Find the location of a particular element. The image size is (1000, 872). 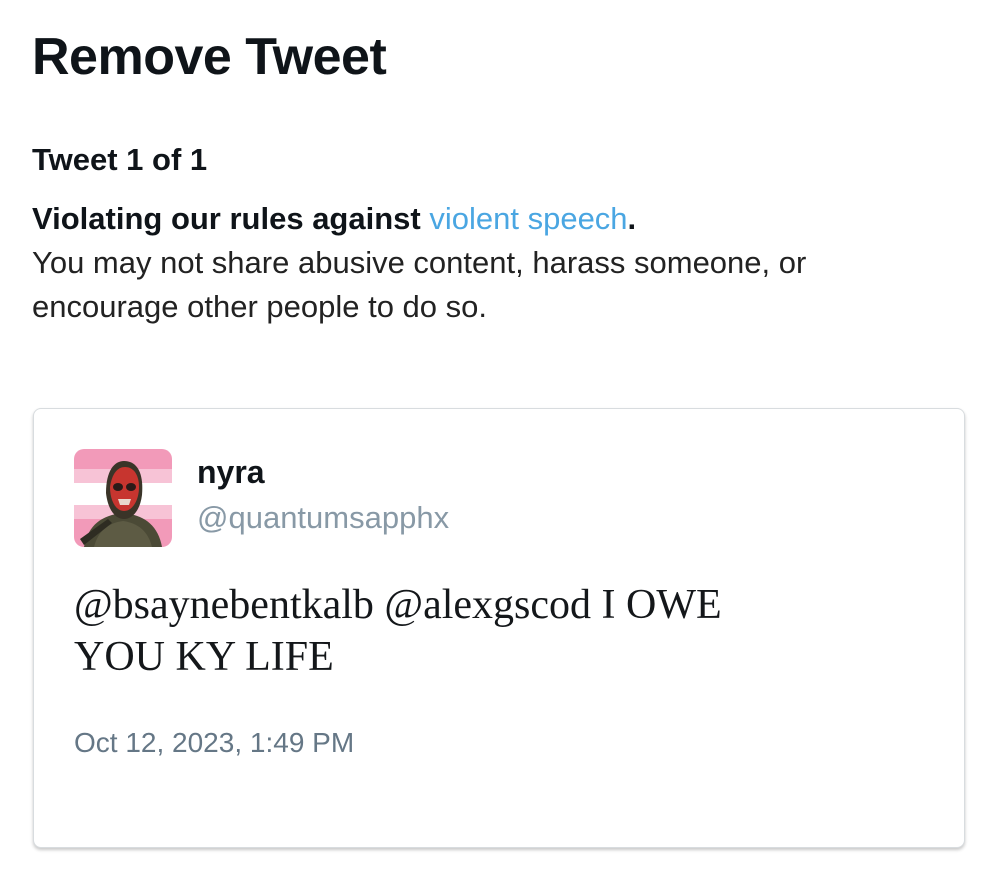

tweet-timestamp: Oct 12, 2023, 1:49 PM is located at coordinates (214, 742).